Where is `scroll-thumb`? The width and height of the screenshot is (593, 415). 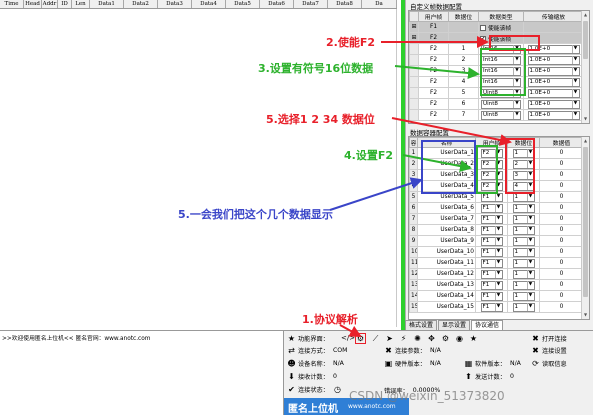 scroll-thumb is located at coordinates (585, 40).